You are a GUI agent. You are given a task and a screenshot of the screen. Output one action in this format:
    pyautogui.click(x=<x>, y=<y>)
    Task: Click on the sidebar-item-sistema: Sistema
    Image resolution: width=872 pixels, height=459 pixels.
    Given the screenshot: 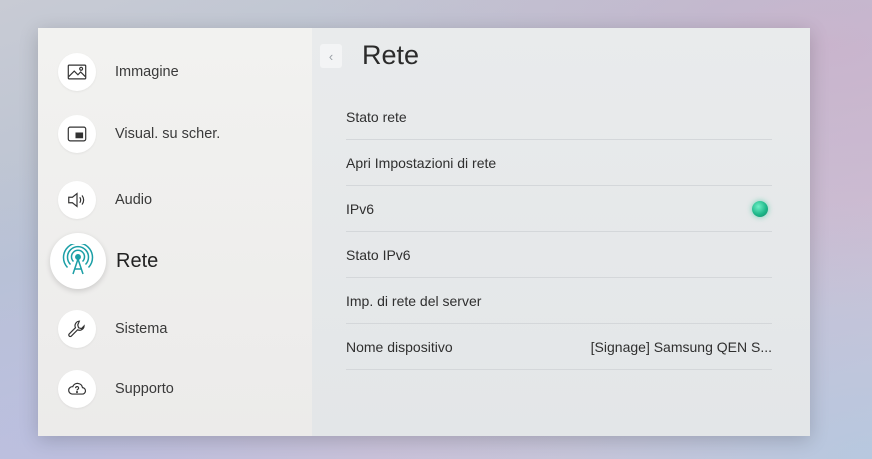 What is the action you would take?
    pyautogui.click(x=112, y=329)
    